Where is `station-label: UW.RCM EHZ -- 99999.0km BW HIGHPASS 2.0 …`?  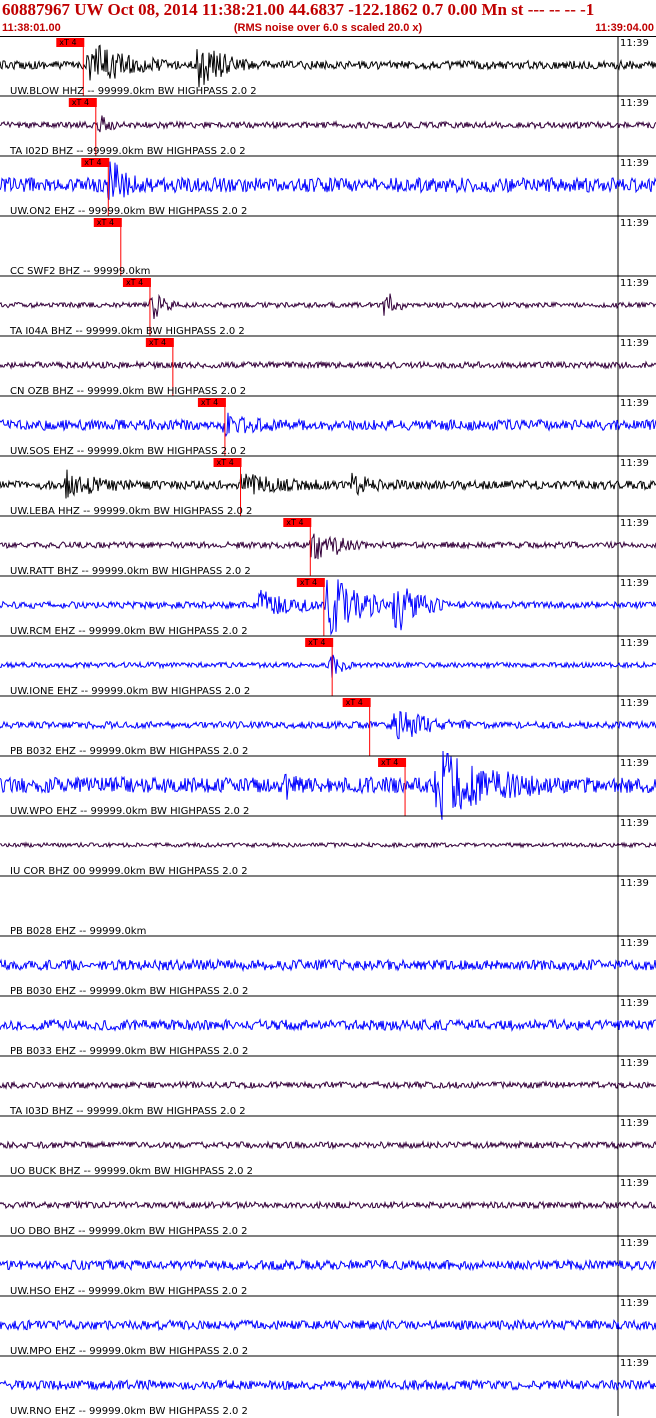 station-label: UW.RCM EHZ -- 99999.0km BW HIGHPASS 2.0 … is located at coordinates (129, 631).